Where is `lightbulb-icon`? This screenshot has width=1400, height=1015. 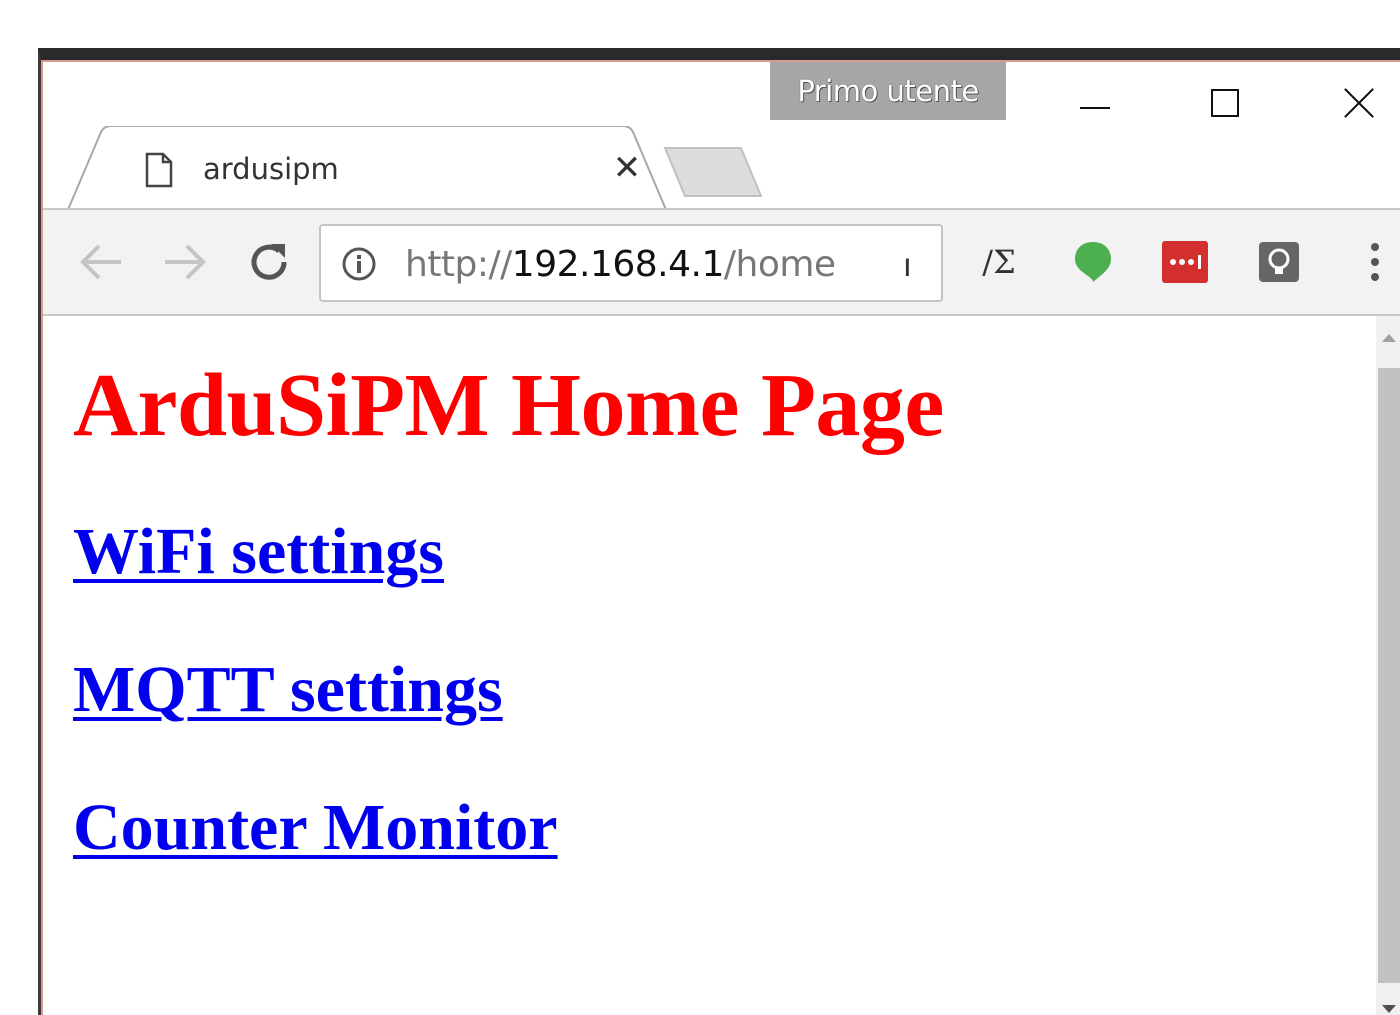
lightbulb-icon is located at coordinates (1279, 262).